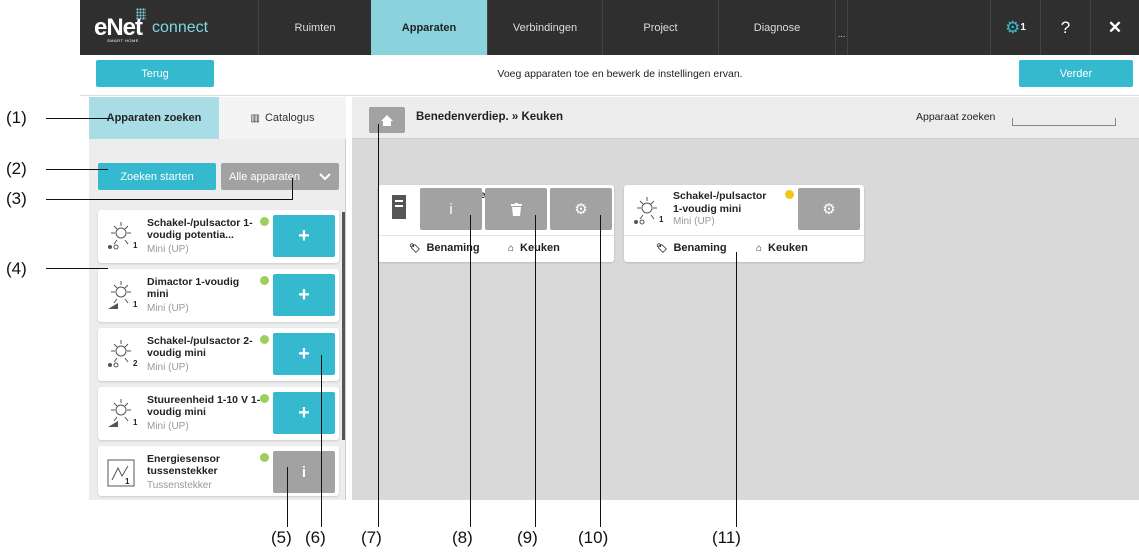 The image size is (1139, 555). I want to click on device-filter-value: Alle apparaten, so click(264, 176).